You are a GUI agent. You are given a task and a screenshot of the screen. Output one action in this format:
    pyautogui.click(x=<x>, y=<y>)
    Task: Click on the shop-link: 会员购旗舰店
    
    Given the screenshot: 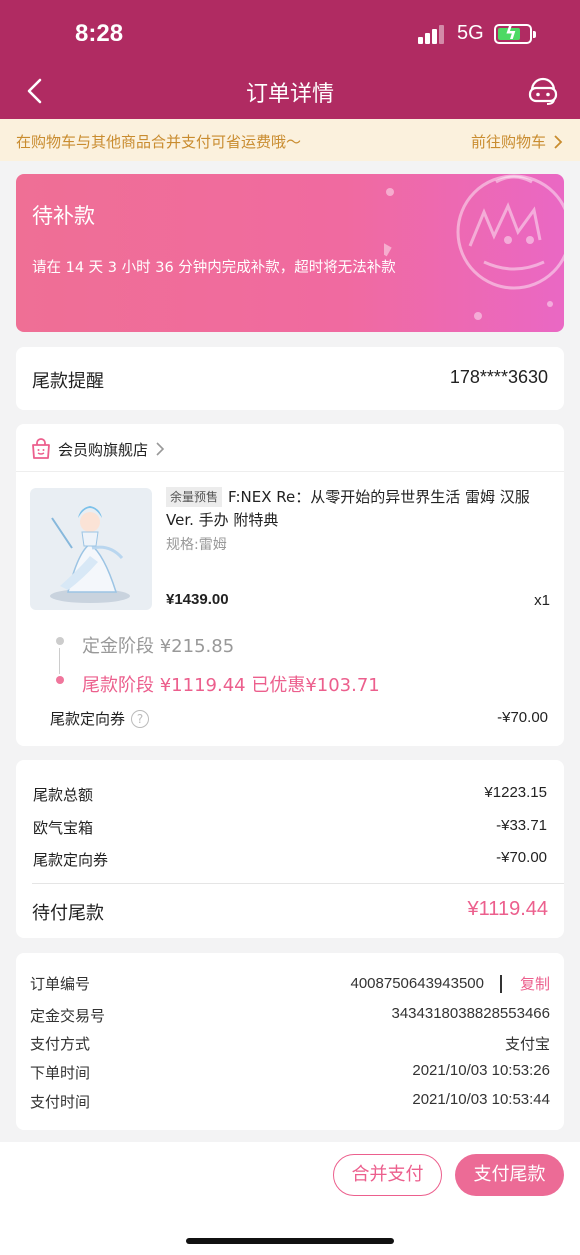 What is the action you would take?
    pyautogui.click(x=98, y=449)
    